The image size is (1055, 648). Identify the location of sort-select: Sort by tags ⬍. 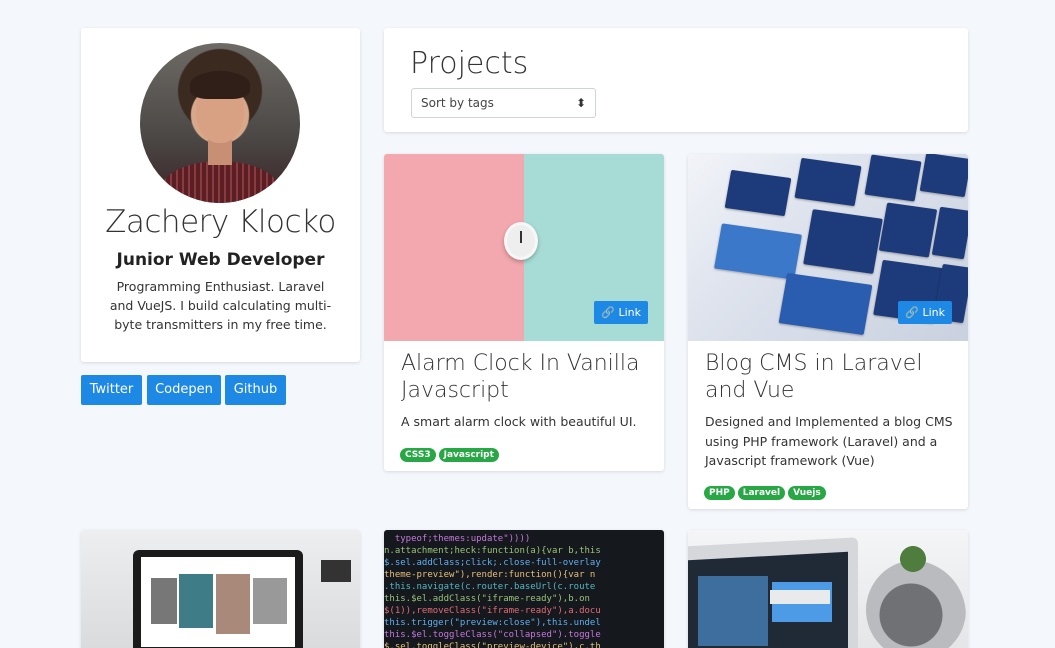
(503, 103).